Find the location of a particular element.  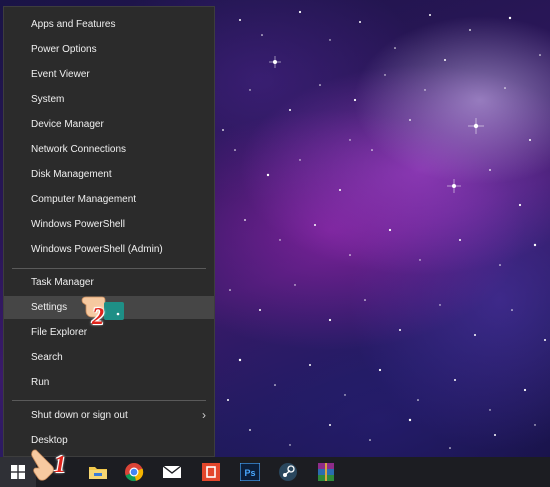

taskbar-winrar is located at coordinates (326, 472).